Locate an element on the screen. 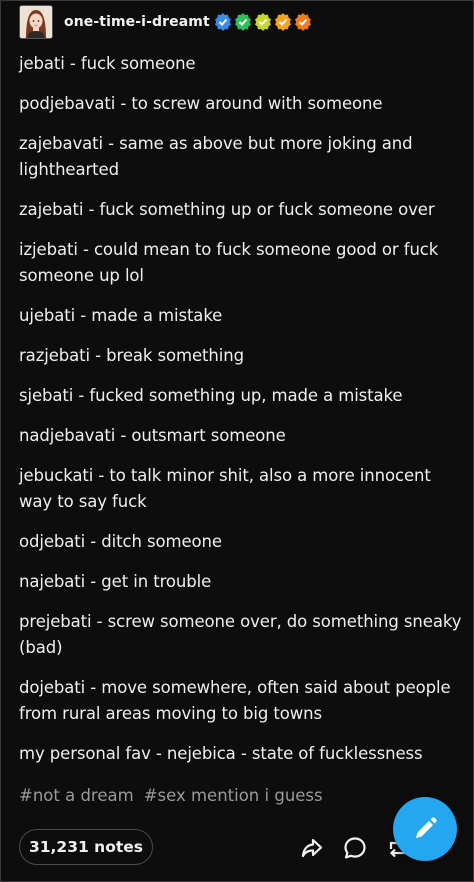 This screenshot has height=882, width=474. tag-link: #not a dream is located at coordinates (76, 795).